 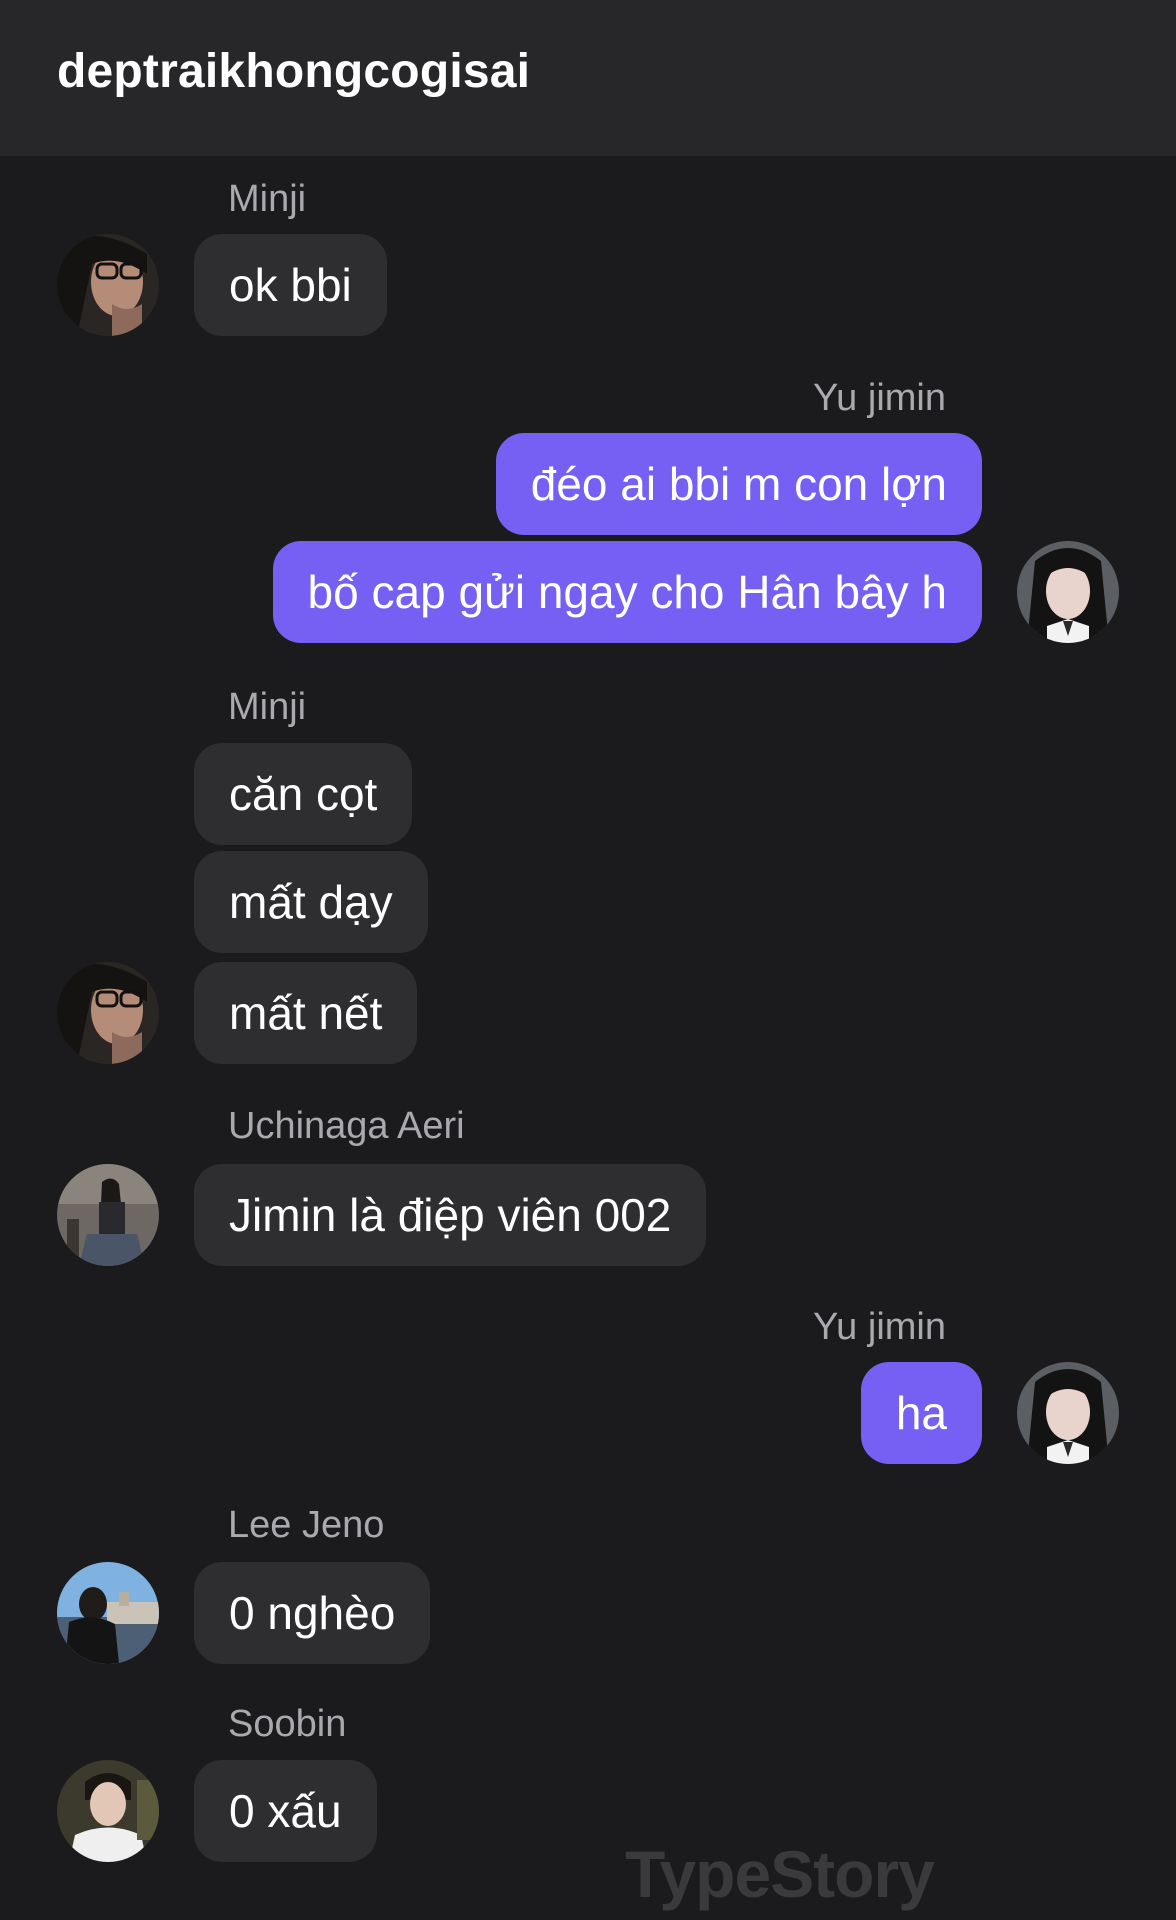 What do you see at coordinates (738, 484) in the screenshot?
I see `message-bubble: đéo ai bbi m con lợn` at bounding box center [738, 484].